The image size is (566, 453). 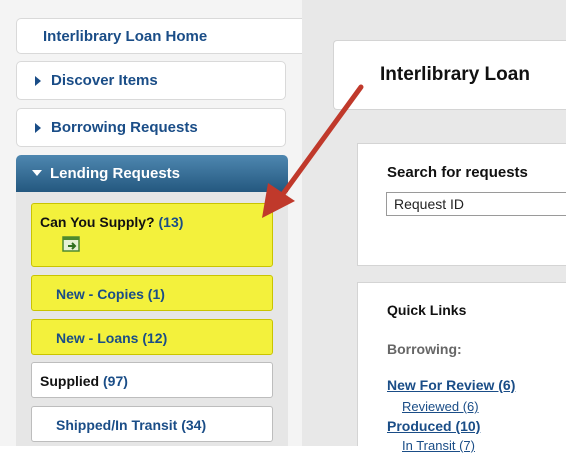 What do you see at coordinates (112, 222) in the screenshot?
I see `can-you-supply-label: Can You Supply? (13)` at bounding box center [112, 222].